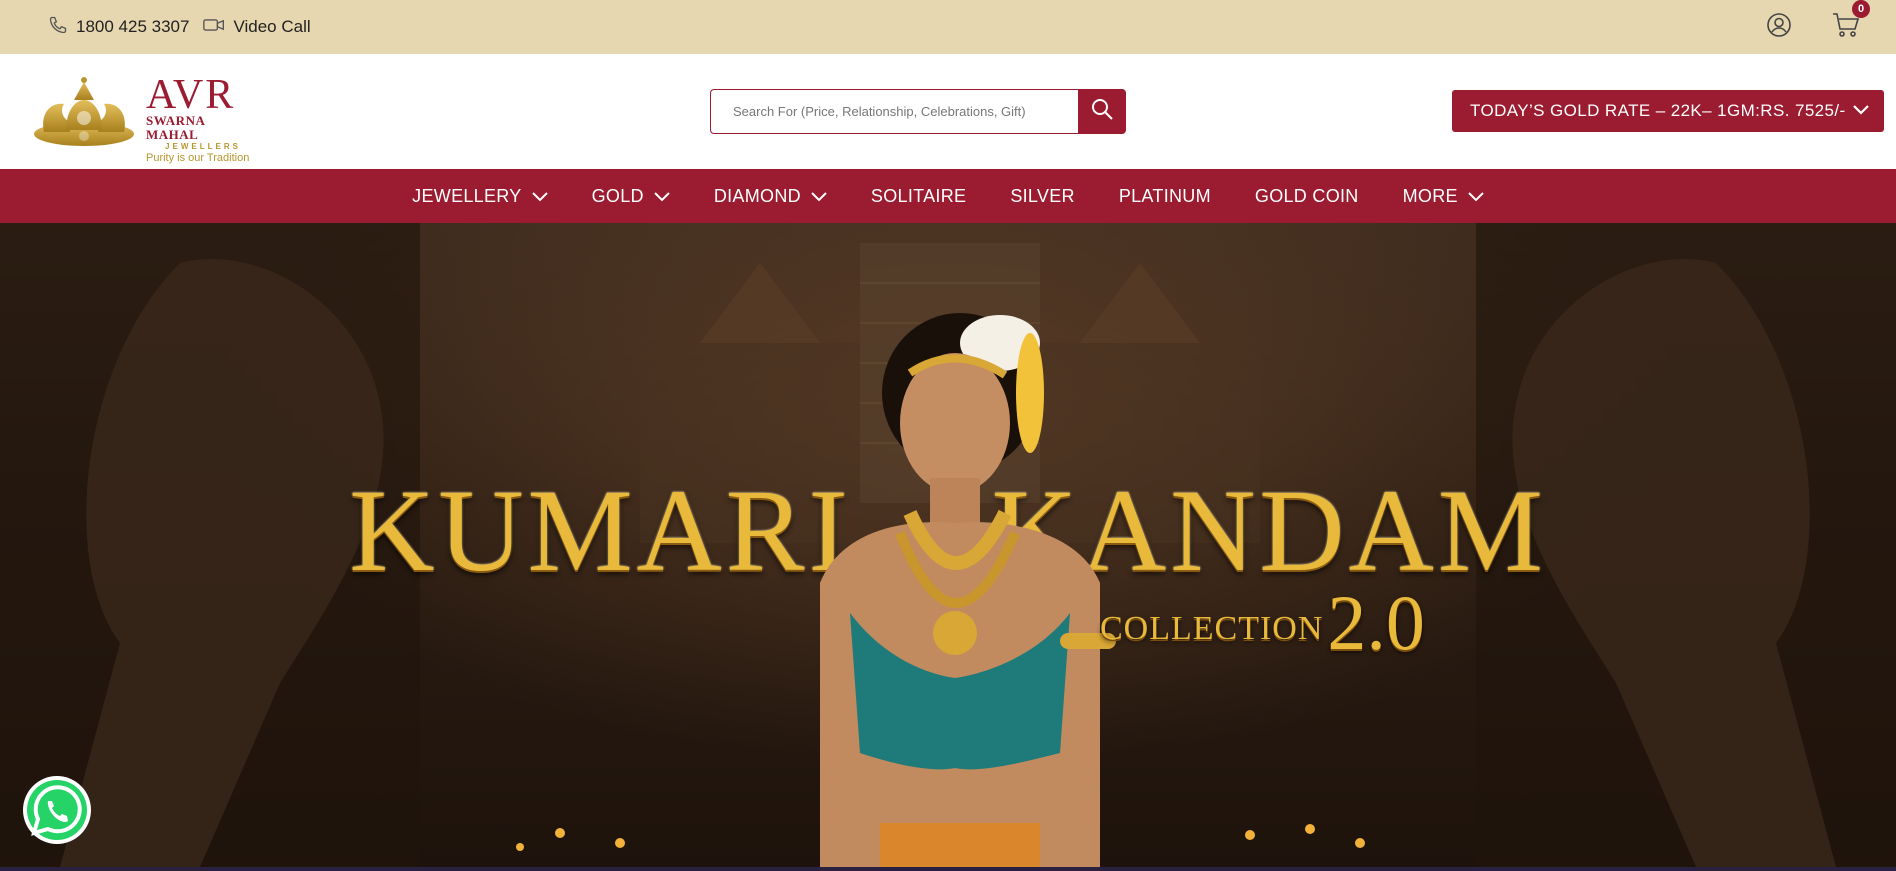  What do you see at coordinates (272, 26) in the screenshot?
I see `video-call-label: Video Call` at bounding box center [272, 26].